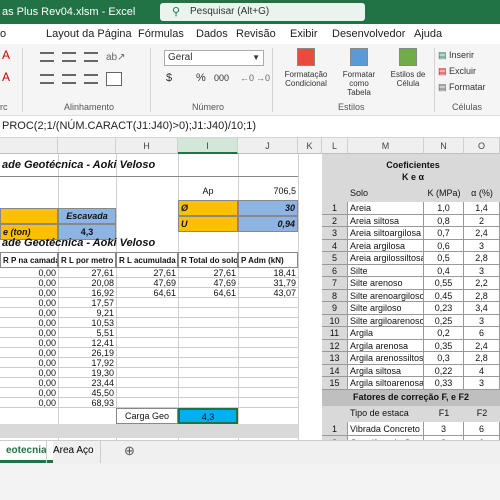 The image size is (500, 500). Describe the element at coordinates (335, 283) in the screenshot. I see `coef-cell: 7` at that location.